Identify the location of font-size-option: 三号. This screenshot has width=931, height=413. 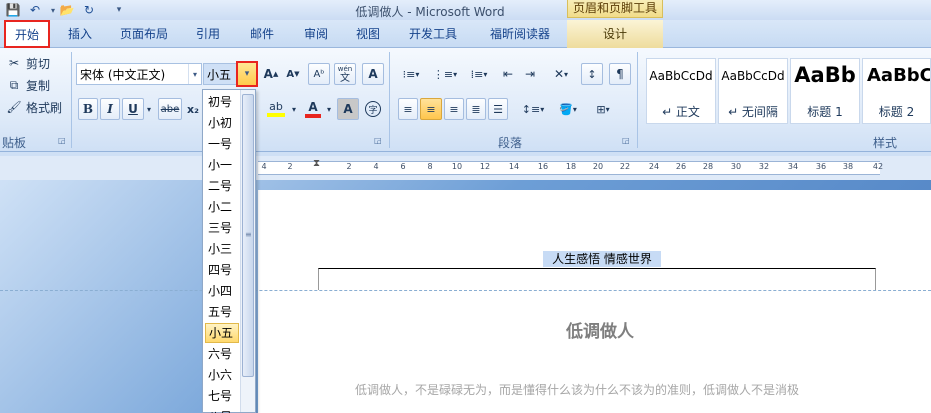
(222, 228).